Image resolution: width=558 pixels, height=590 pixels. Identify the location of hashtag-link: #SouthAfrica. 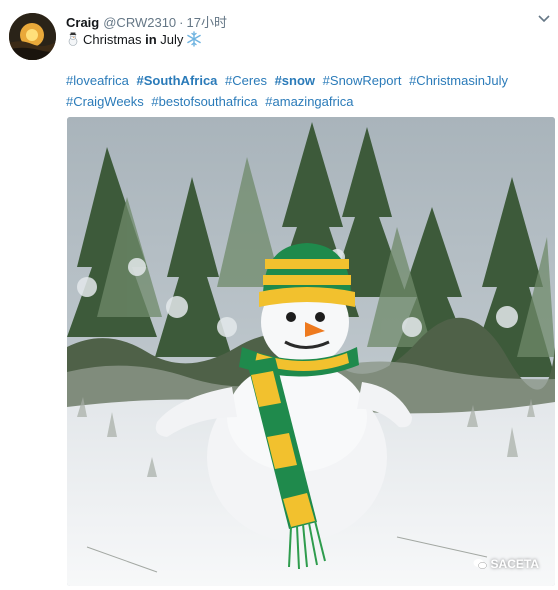
(177, 80).